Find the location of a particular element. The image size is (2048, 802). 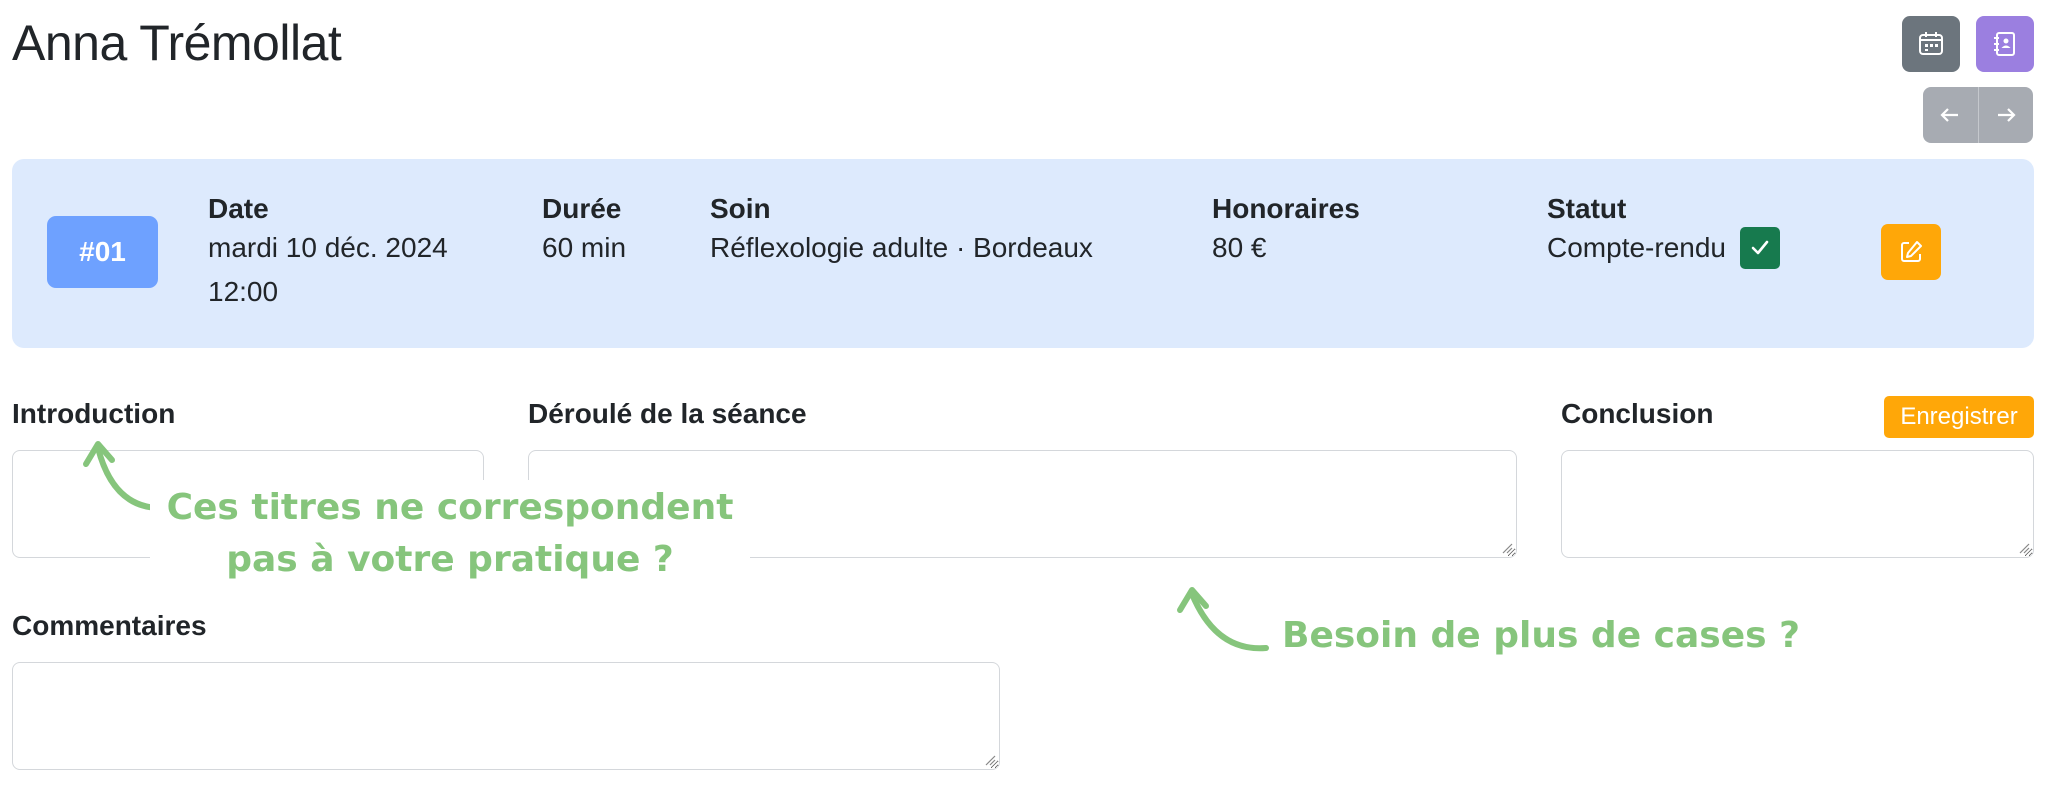

soin-value: Réflexologie adulte · Bordeaux is located at coordinates (901, 247).